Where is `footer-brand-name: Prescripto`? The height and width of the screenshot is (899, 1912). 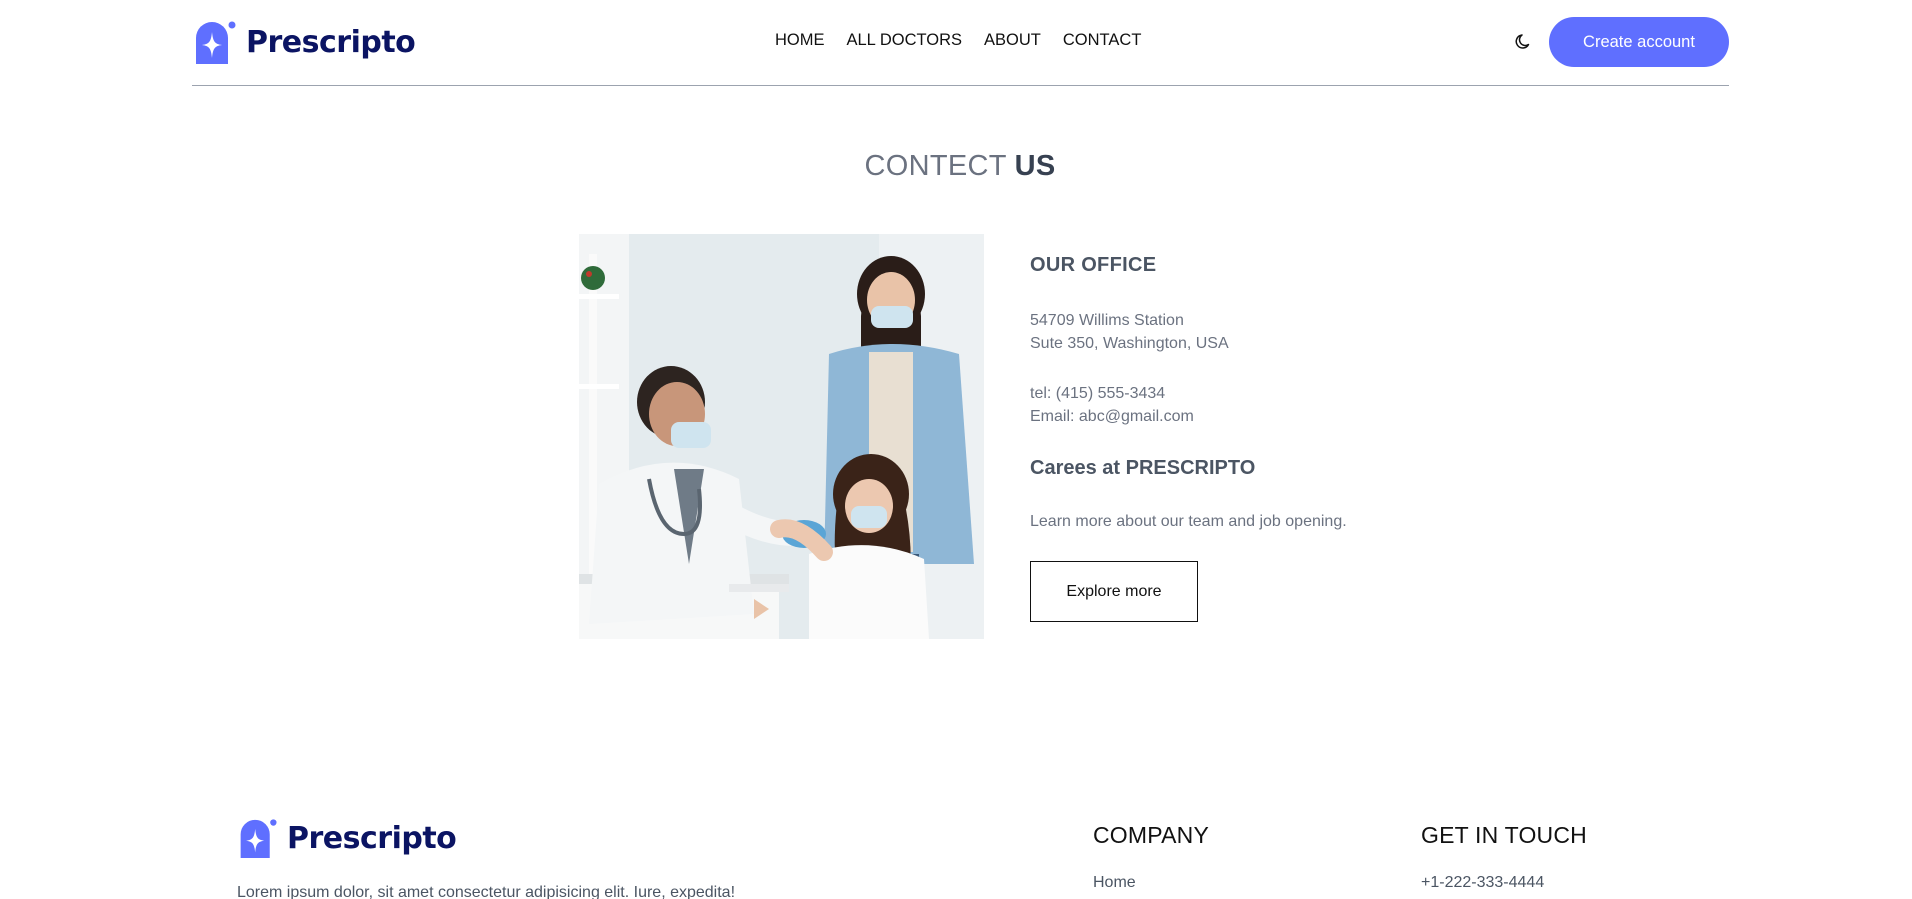 footer-brand-name: Prescripto is located at coordinates (372, 838).